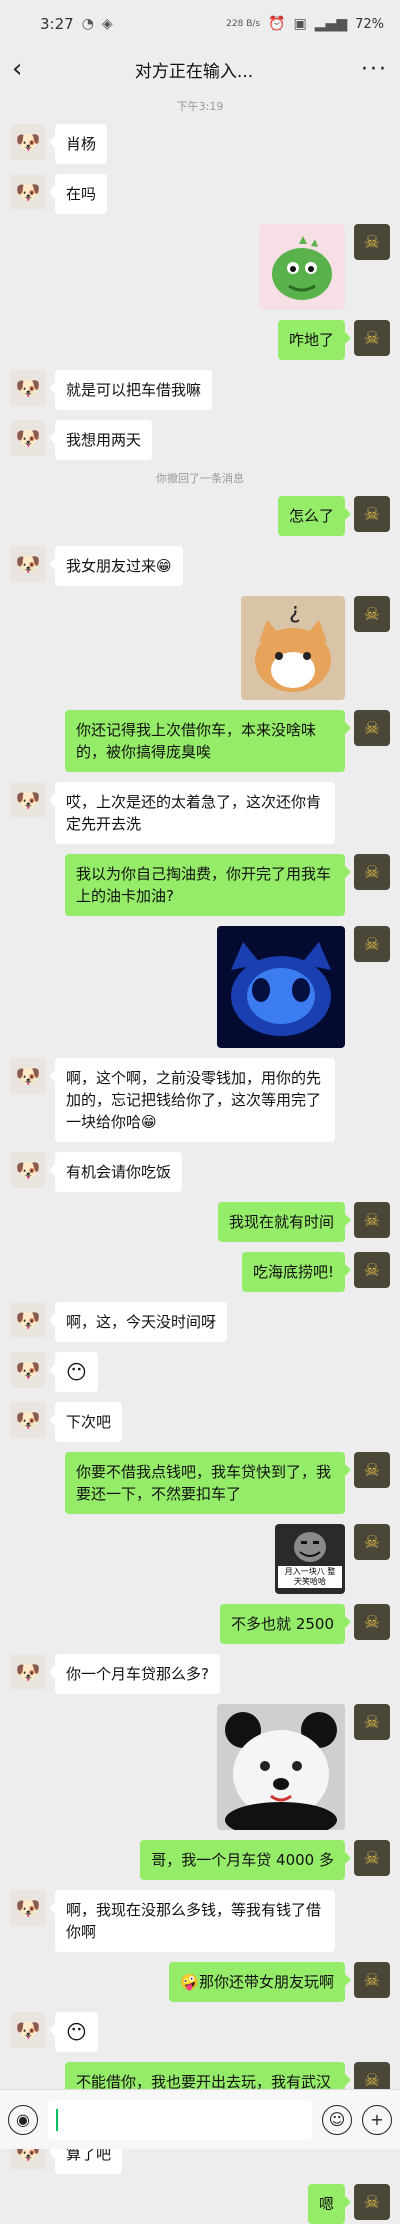 The width and height of the screenshot is (400, 2224). I want to click on emoji-icon: ☺, so click(337, 2119).